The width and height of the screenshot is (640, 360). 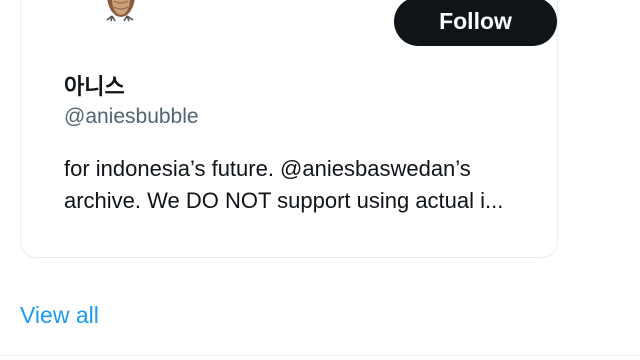 What do you see at coordinates (475, 23) in the screenshot?
I see `follow-button: Follow` at bounding box center [475, 23].